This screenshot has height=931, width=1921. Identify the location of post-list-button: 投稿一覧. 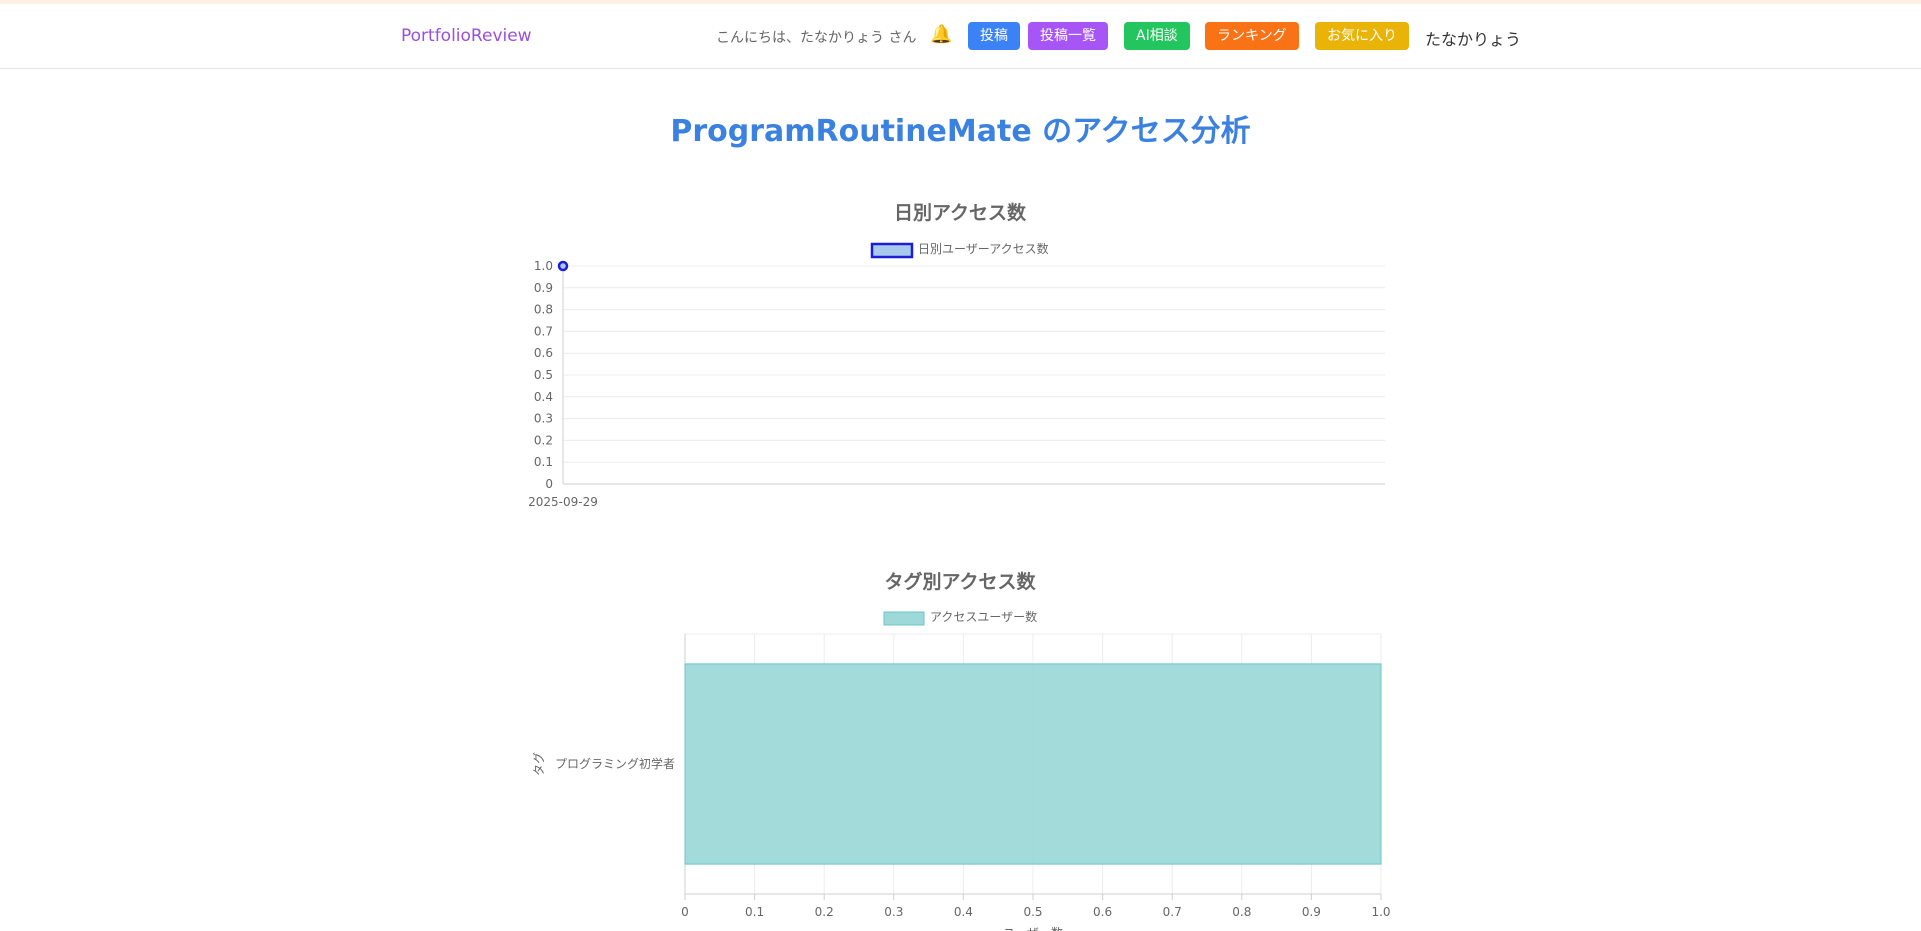
(1068, 36).